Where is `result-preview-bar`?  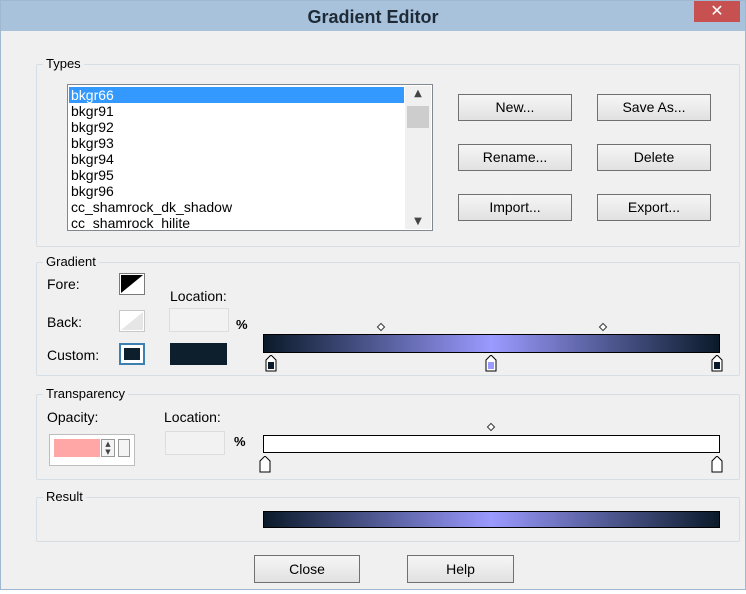
result-preview-bar is located at coordinates (491, 519).